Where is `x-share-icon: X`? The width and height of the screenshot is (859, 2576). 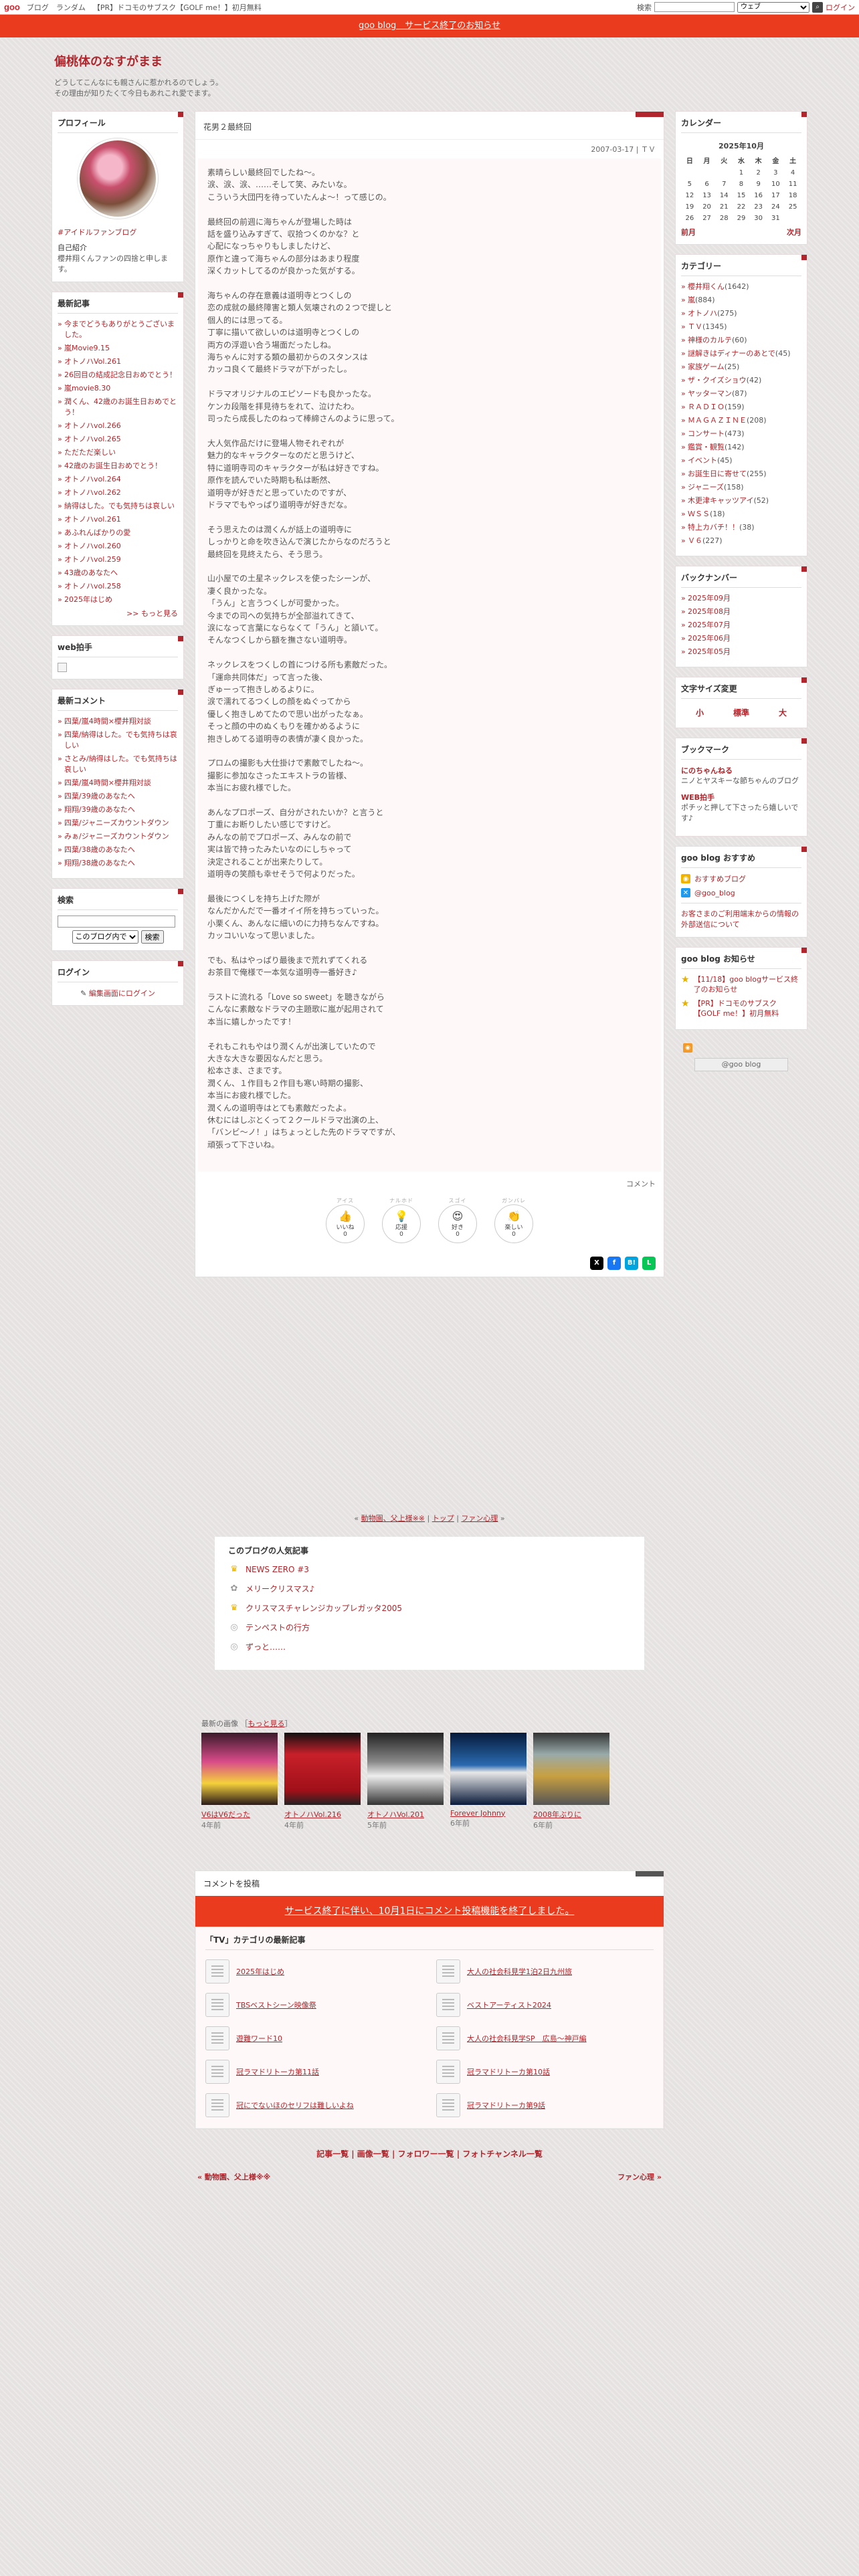 x-share-icon: X is located at coordinates (596, 1263).